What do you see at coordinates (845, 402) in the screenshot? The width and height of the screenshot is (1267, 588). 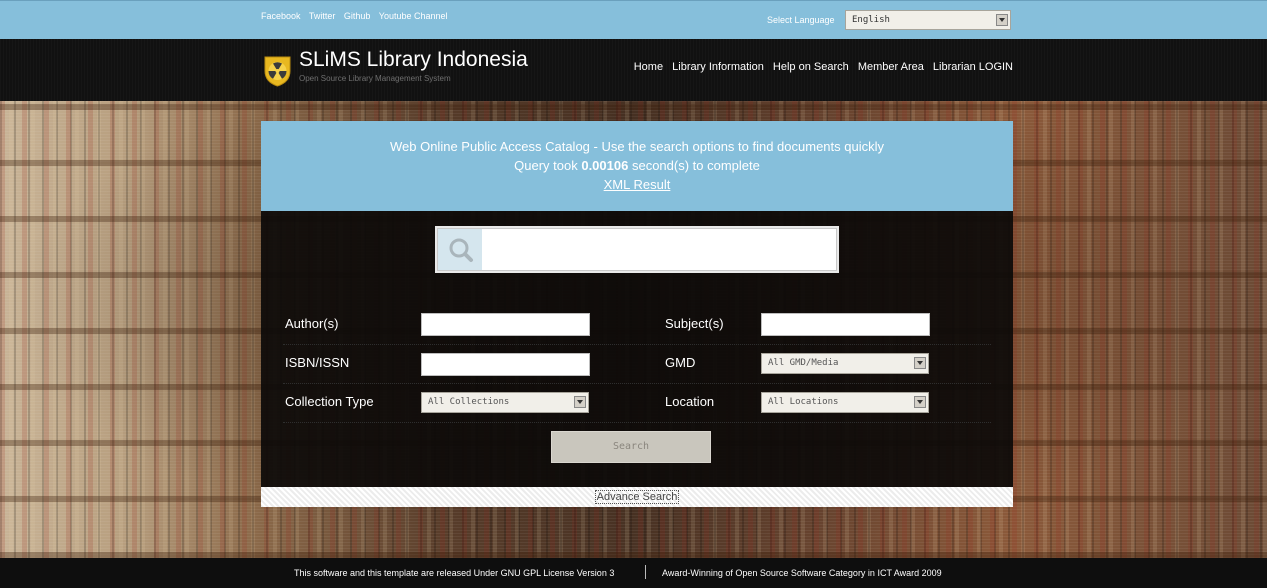 I see `location-select: All Locations` at bounding box center [845, 402].